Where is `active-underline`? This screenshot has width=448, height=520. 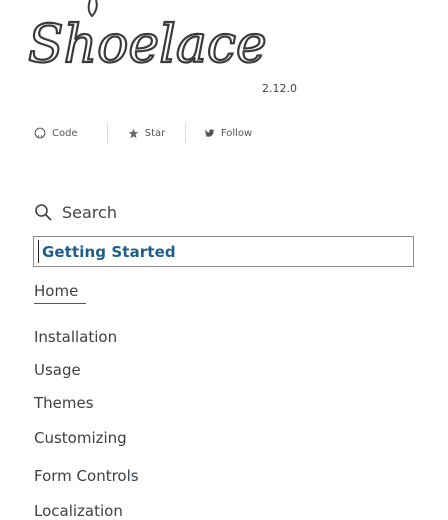 active-underline is located at coordinates (60, 303).